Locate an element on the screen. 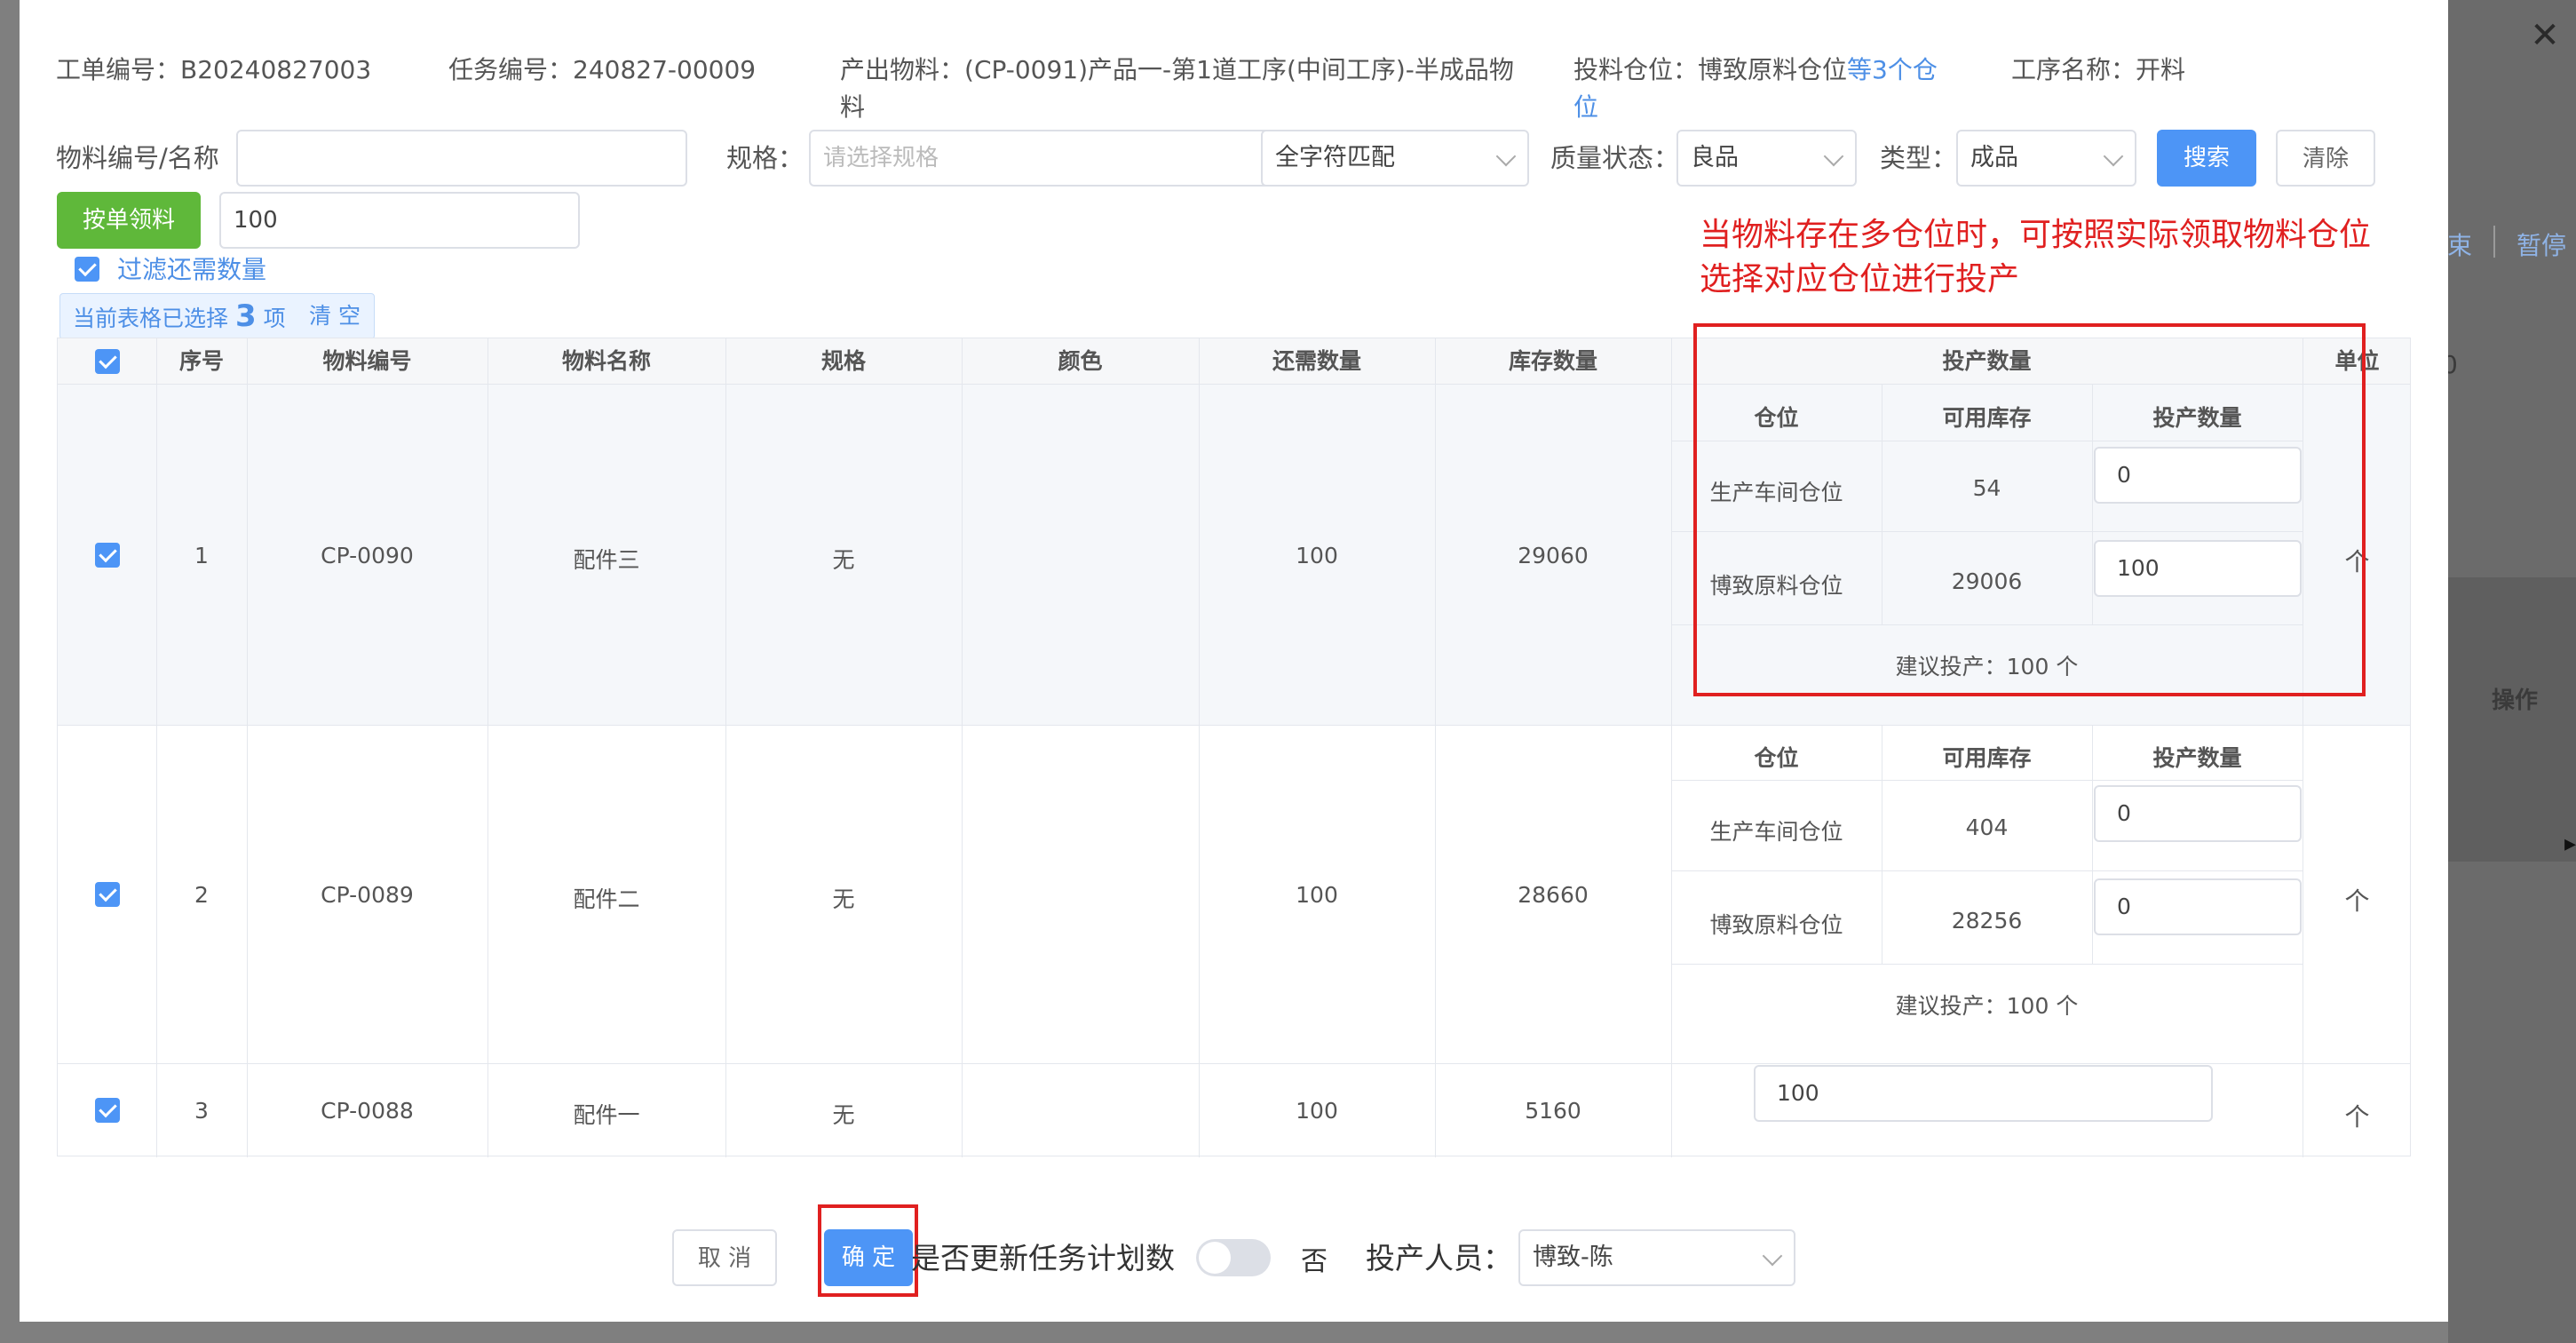  row-1-spec: 无 is located at coordinates (844, 560).